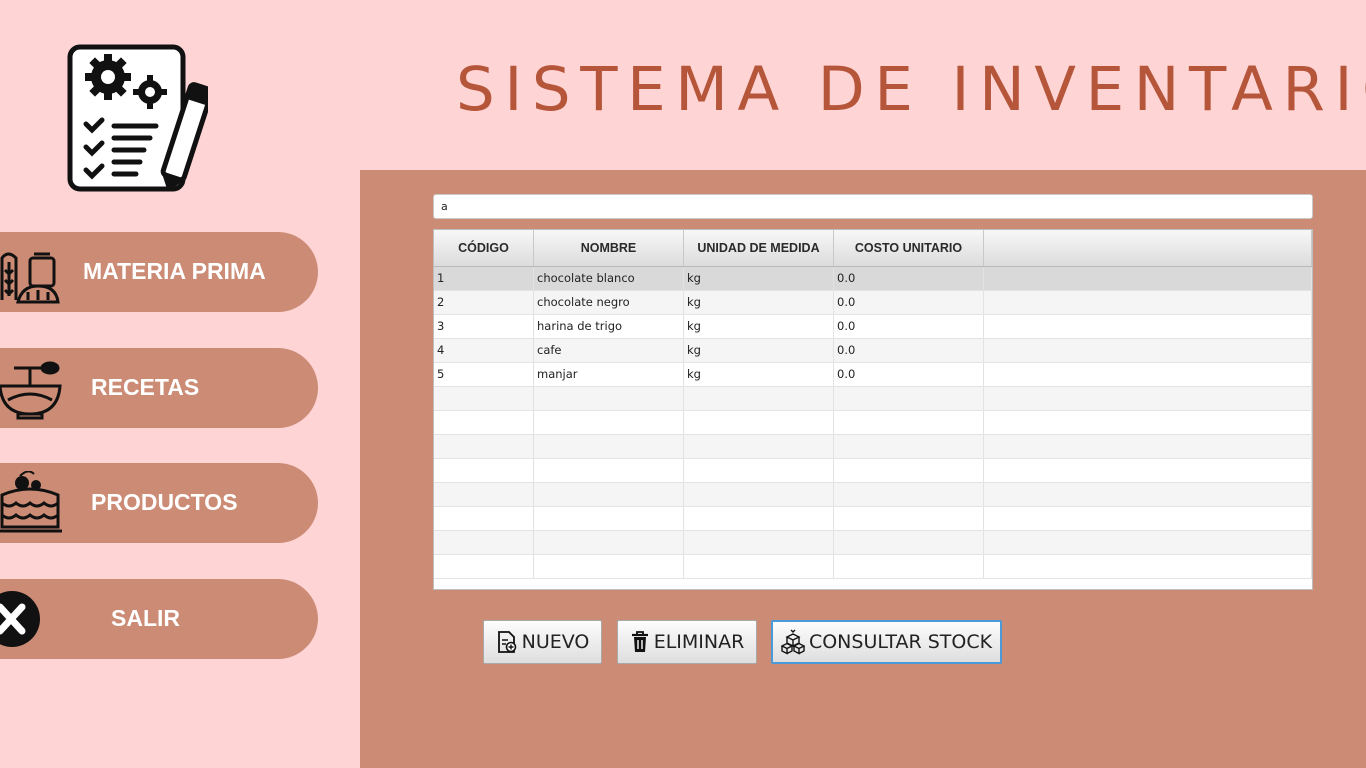  I want to click on nav-materia-prima-button: MATERIA PRIMA, so click(159, 272).